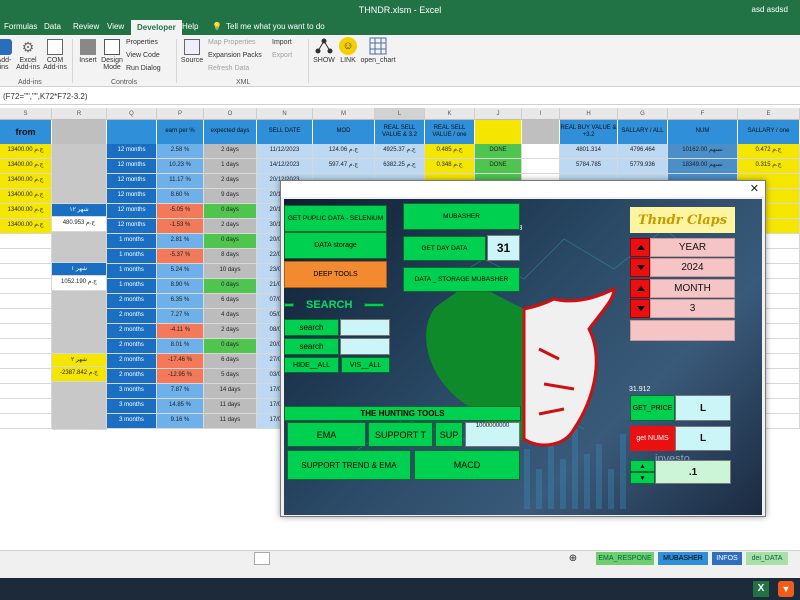 This screenshot has height=600, width=800. Describe the element at coordinates (643, 114) in the screenshot. I see `col-header-g: G` at that location.